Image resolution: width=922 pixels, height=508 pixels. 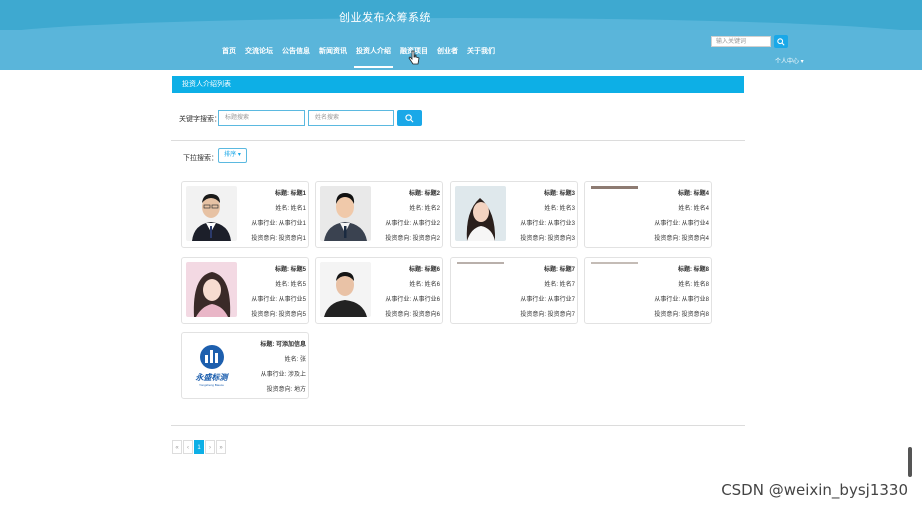 I want to click on investor-name: 姓名: 张, so click(x=295, y=360).